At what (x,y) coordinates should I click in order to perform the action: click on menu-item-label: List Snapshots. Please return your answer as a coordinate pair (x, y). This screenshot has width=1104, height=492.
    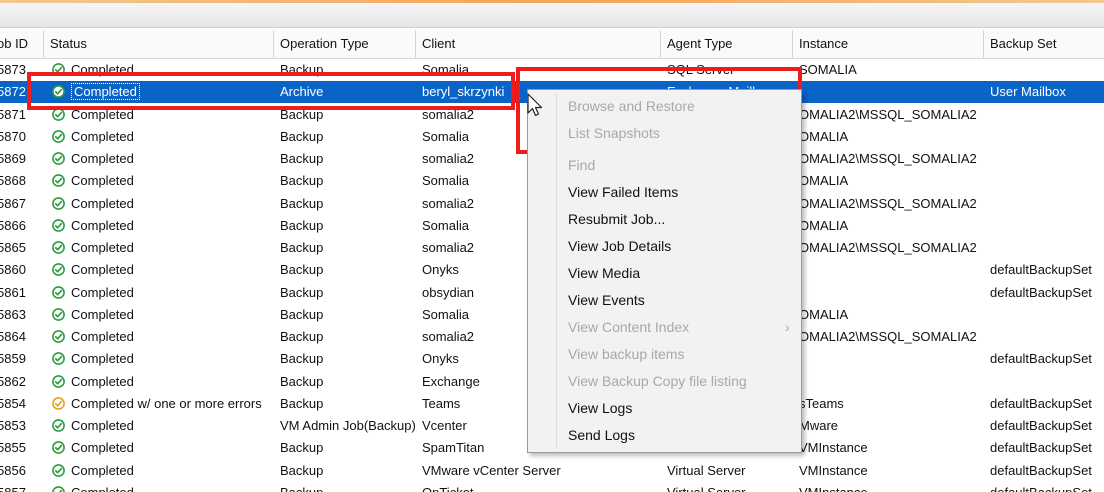
    Looking at the image, I should click on (614, 133).